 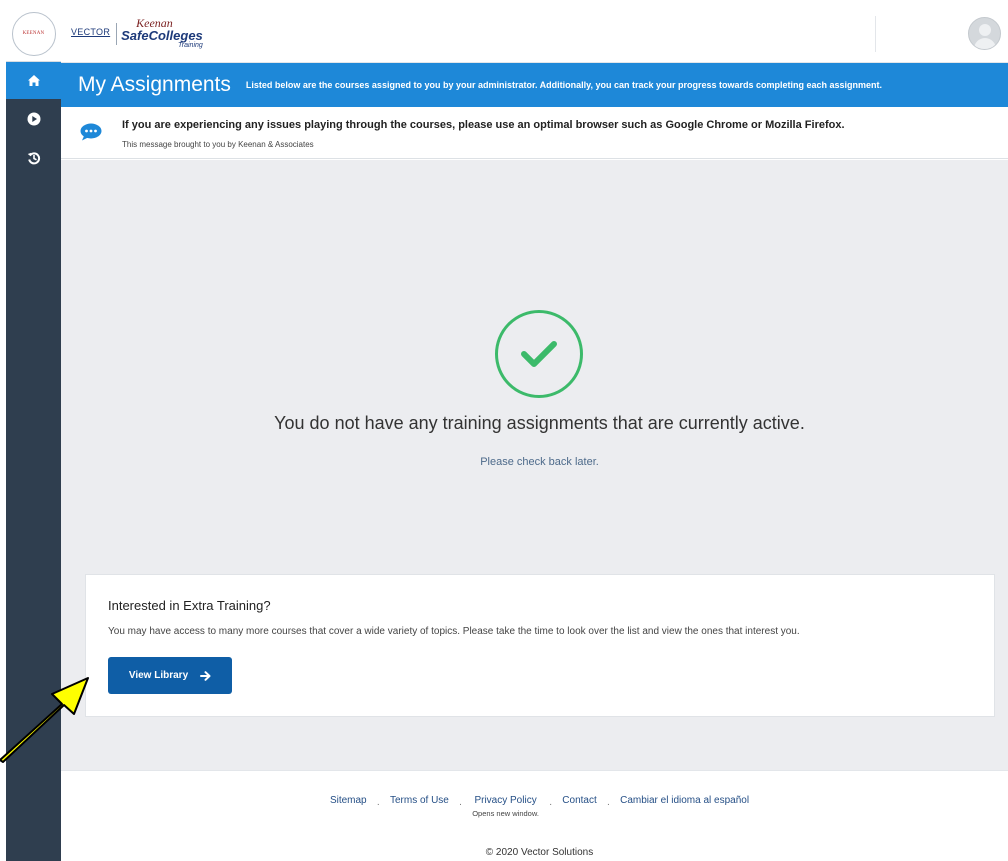 What do you see at coordinates (162, 35) in the screenshot?
I see `safecolleges-logo-text: SafeColleges` at bounding box center [162, 35].